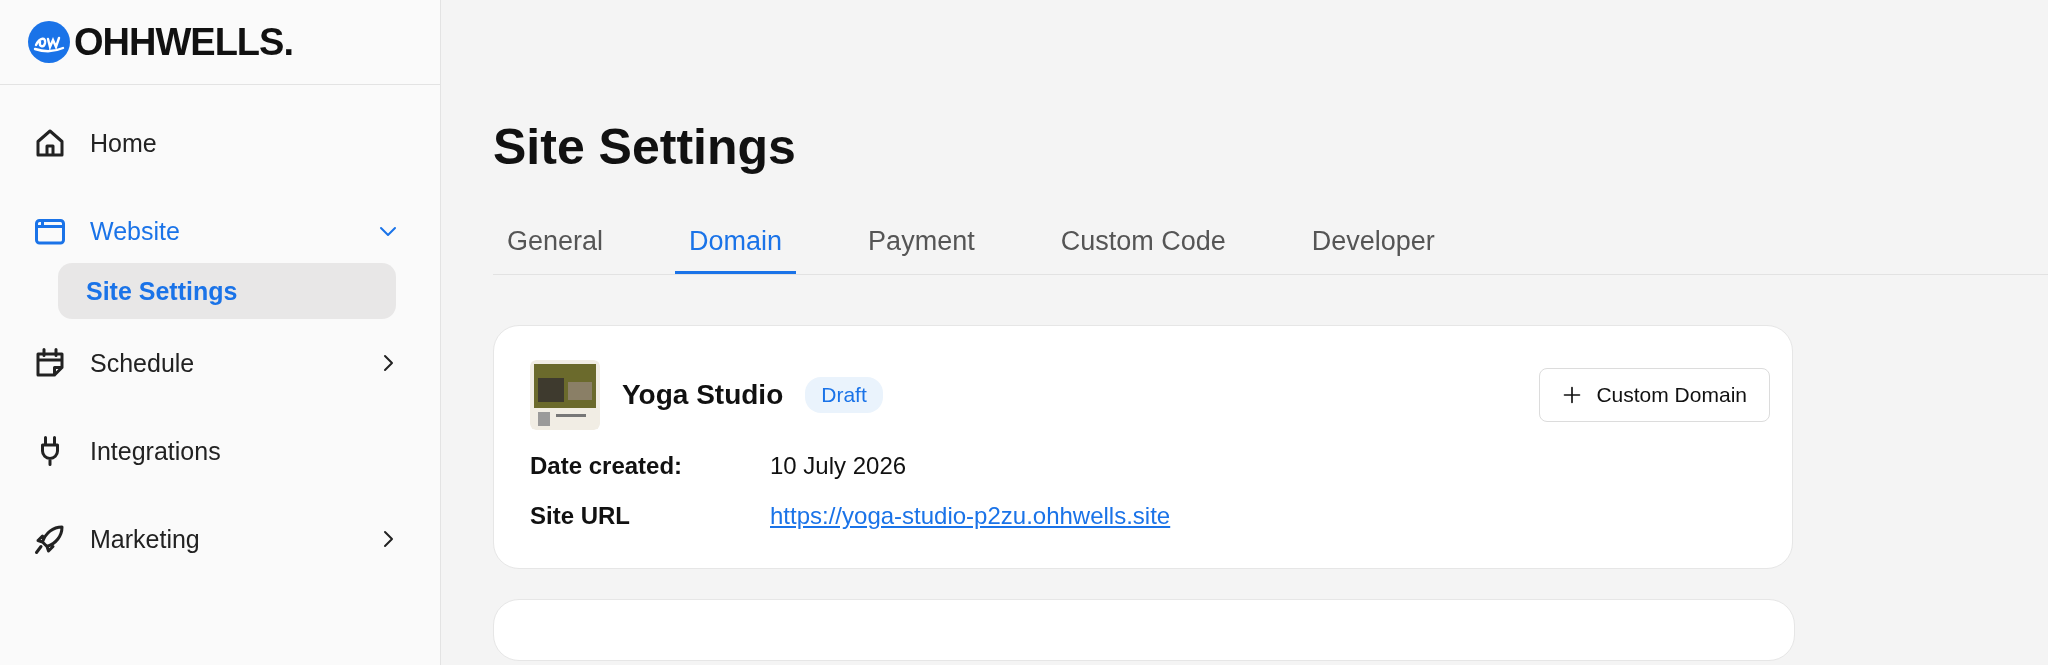  What do you see at coordinates (736, 248) in the screenshot?
I see `tab: Domain` at bounding box center [736, 248].